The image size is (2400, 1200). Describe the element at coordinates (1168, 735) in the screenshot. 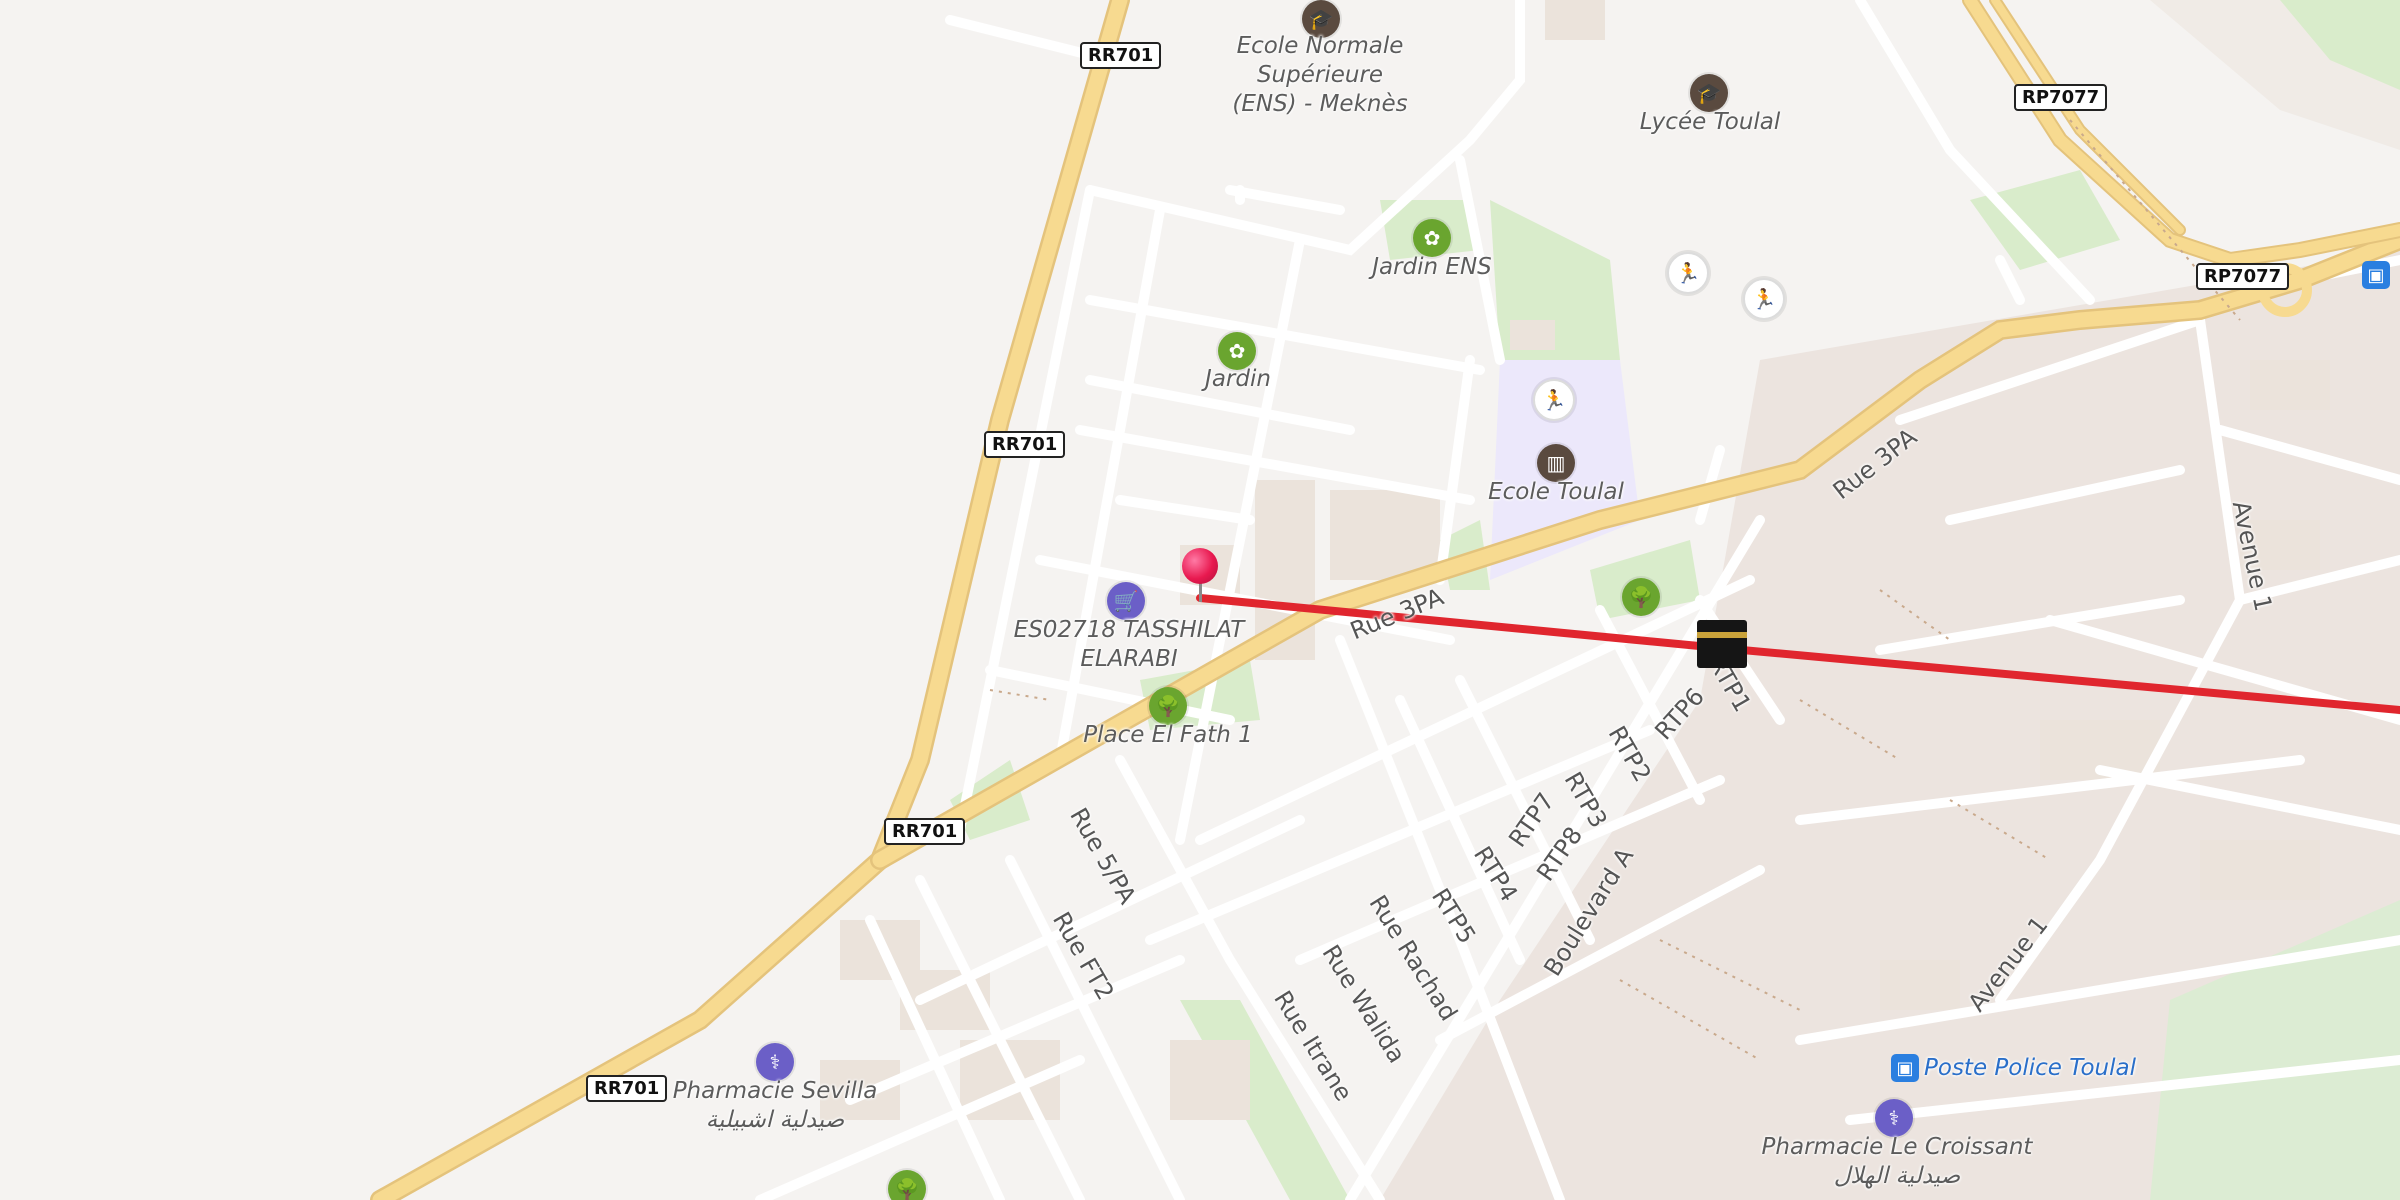

I see `place-label-place-el-fath: Place El Fath 1` at that location.